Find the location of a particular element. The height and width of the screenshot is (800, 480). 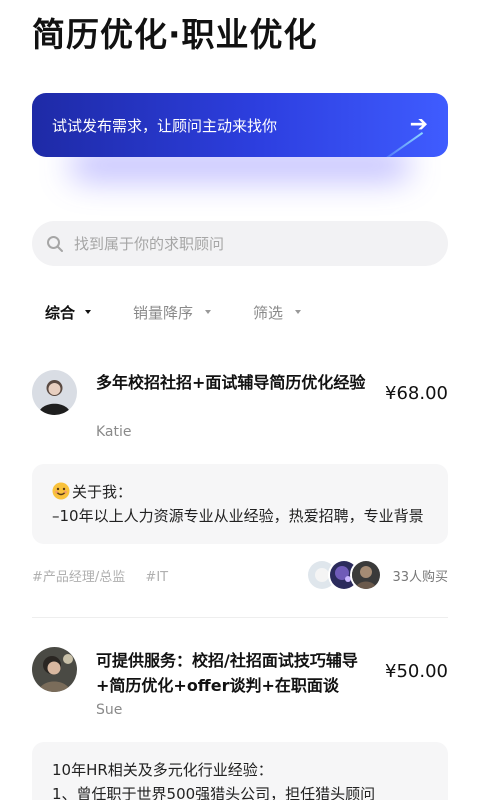

filter-button: 筛选 is located at coordinates (277, 312).